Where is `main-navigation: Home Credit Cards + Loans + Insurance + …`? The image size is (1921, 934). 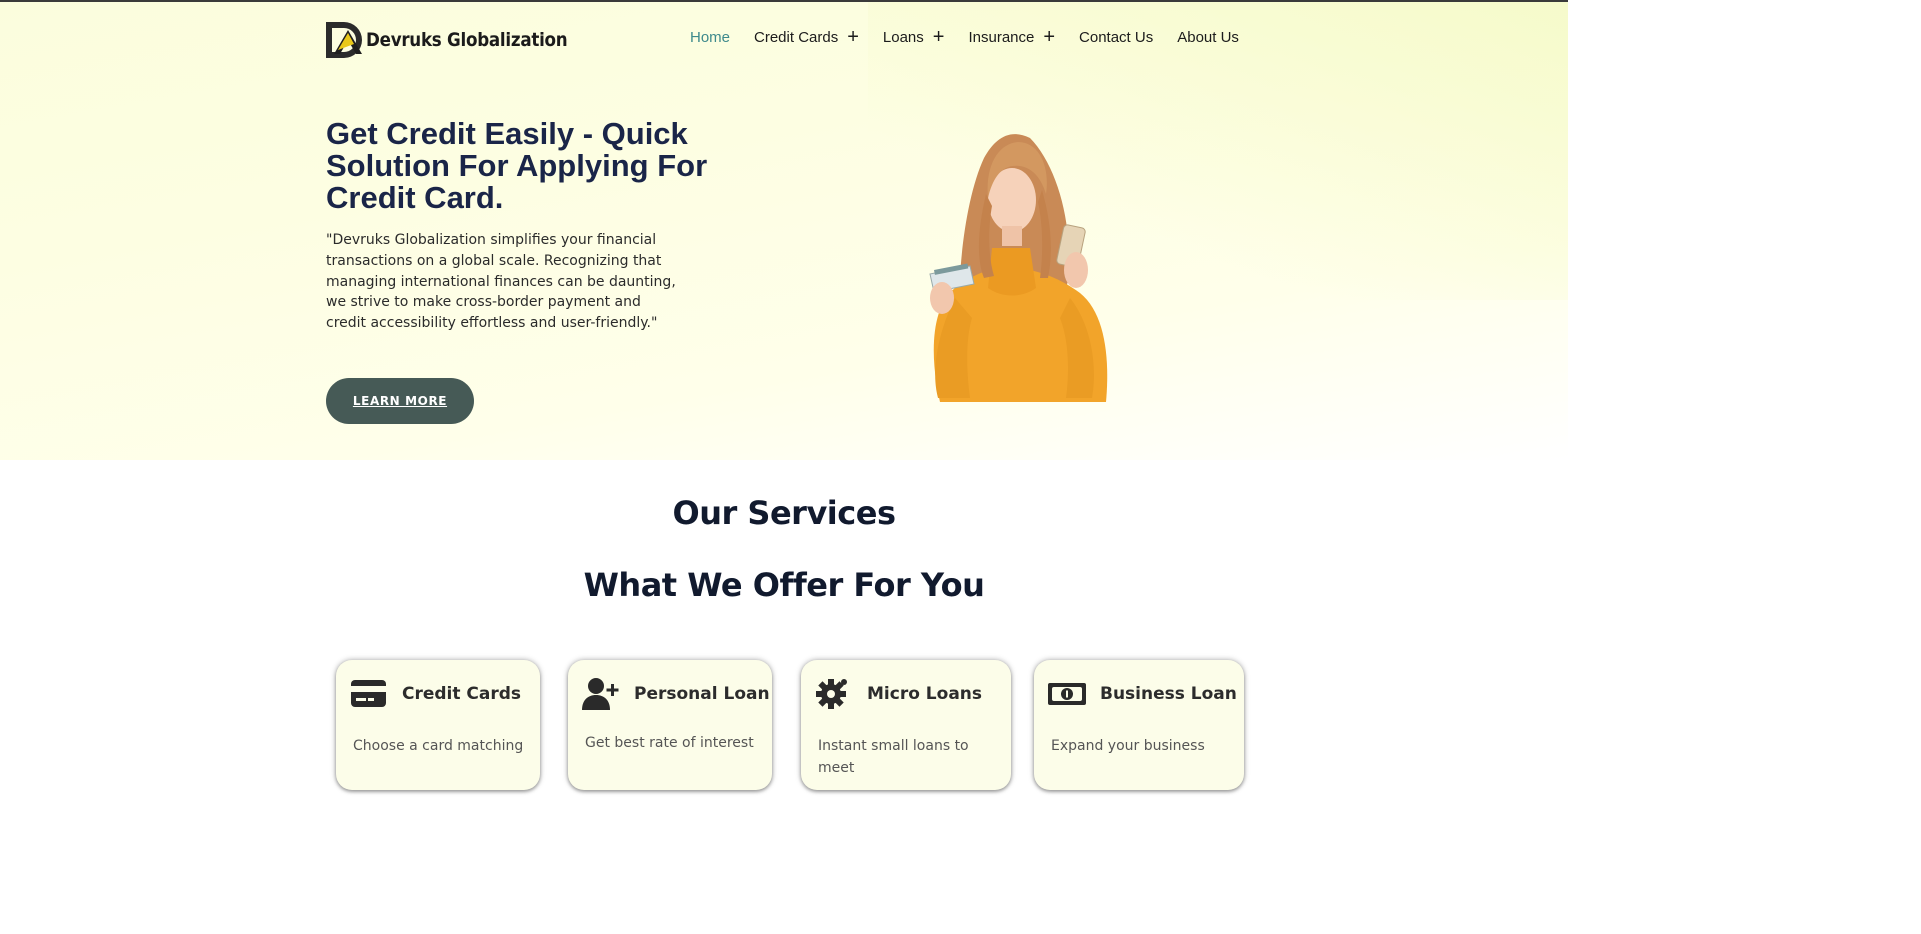
main-navigation: Home Credit Cards + Loans + Insurance + … is located at coordinates (964, 37).